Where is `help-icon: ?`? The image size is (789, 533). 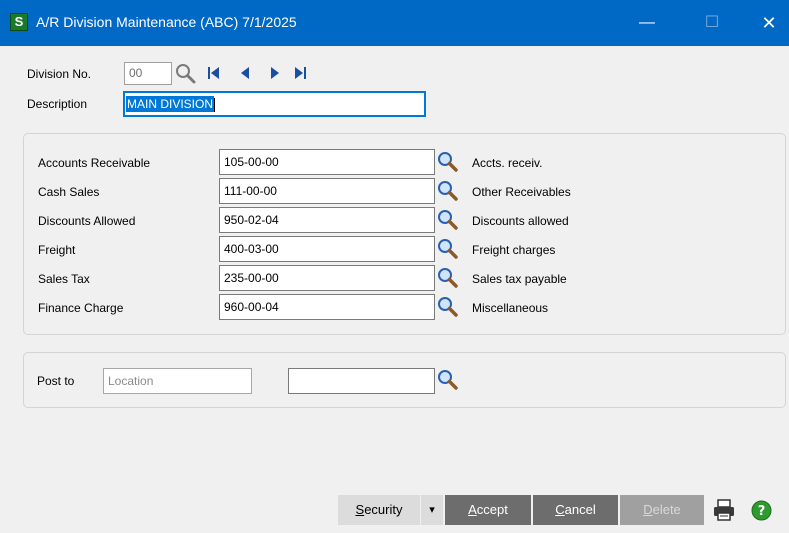 help-icon: ? is located at coordinates (761, 510).